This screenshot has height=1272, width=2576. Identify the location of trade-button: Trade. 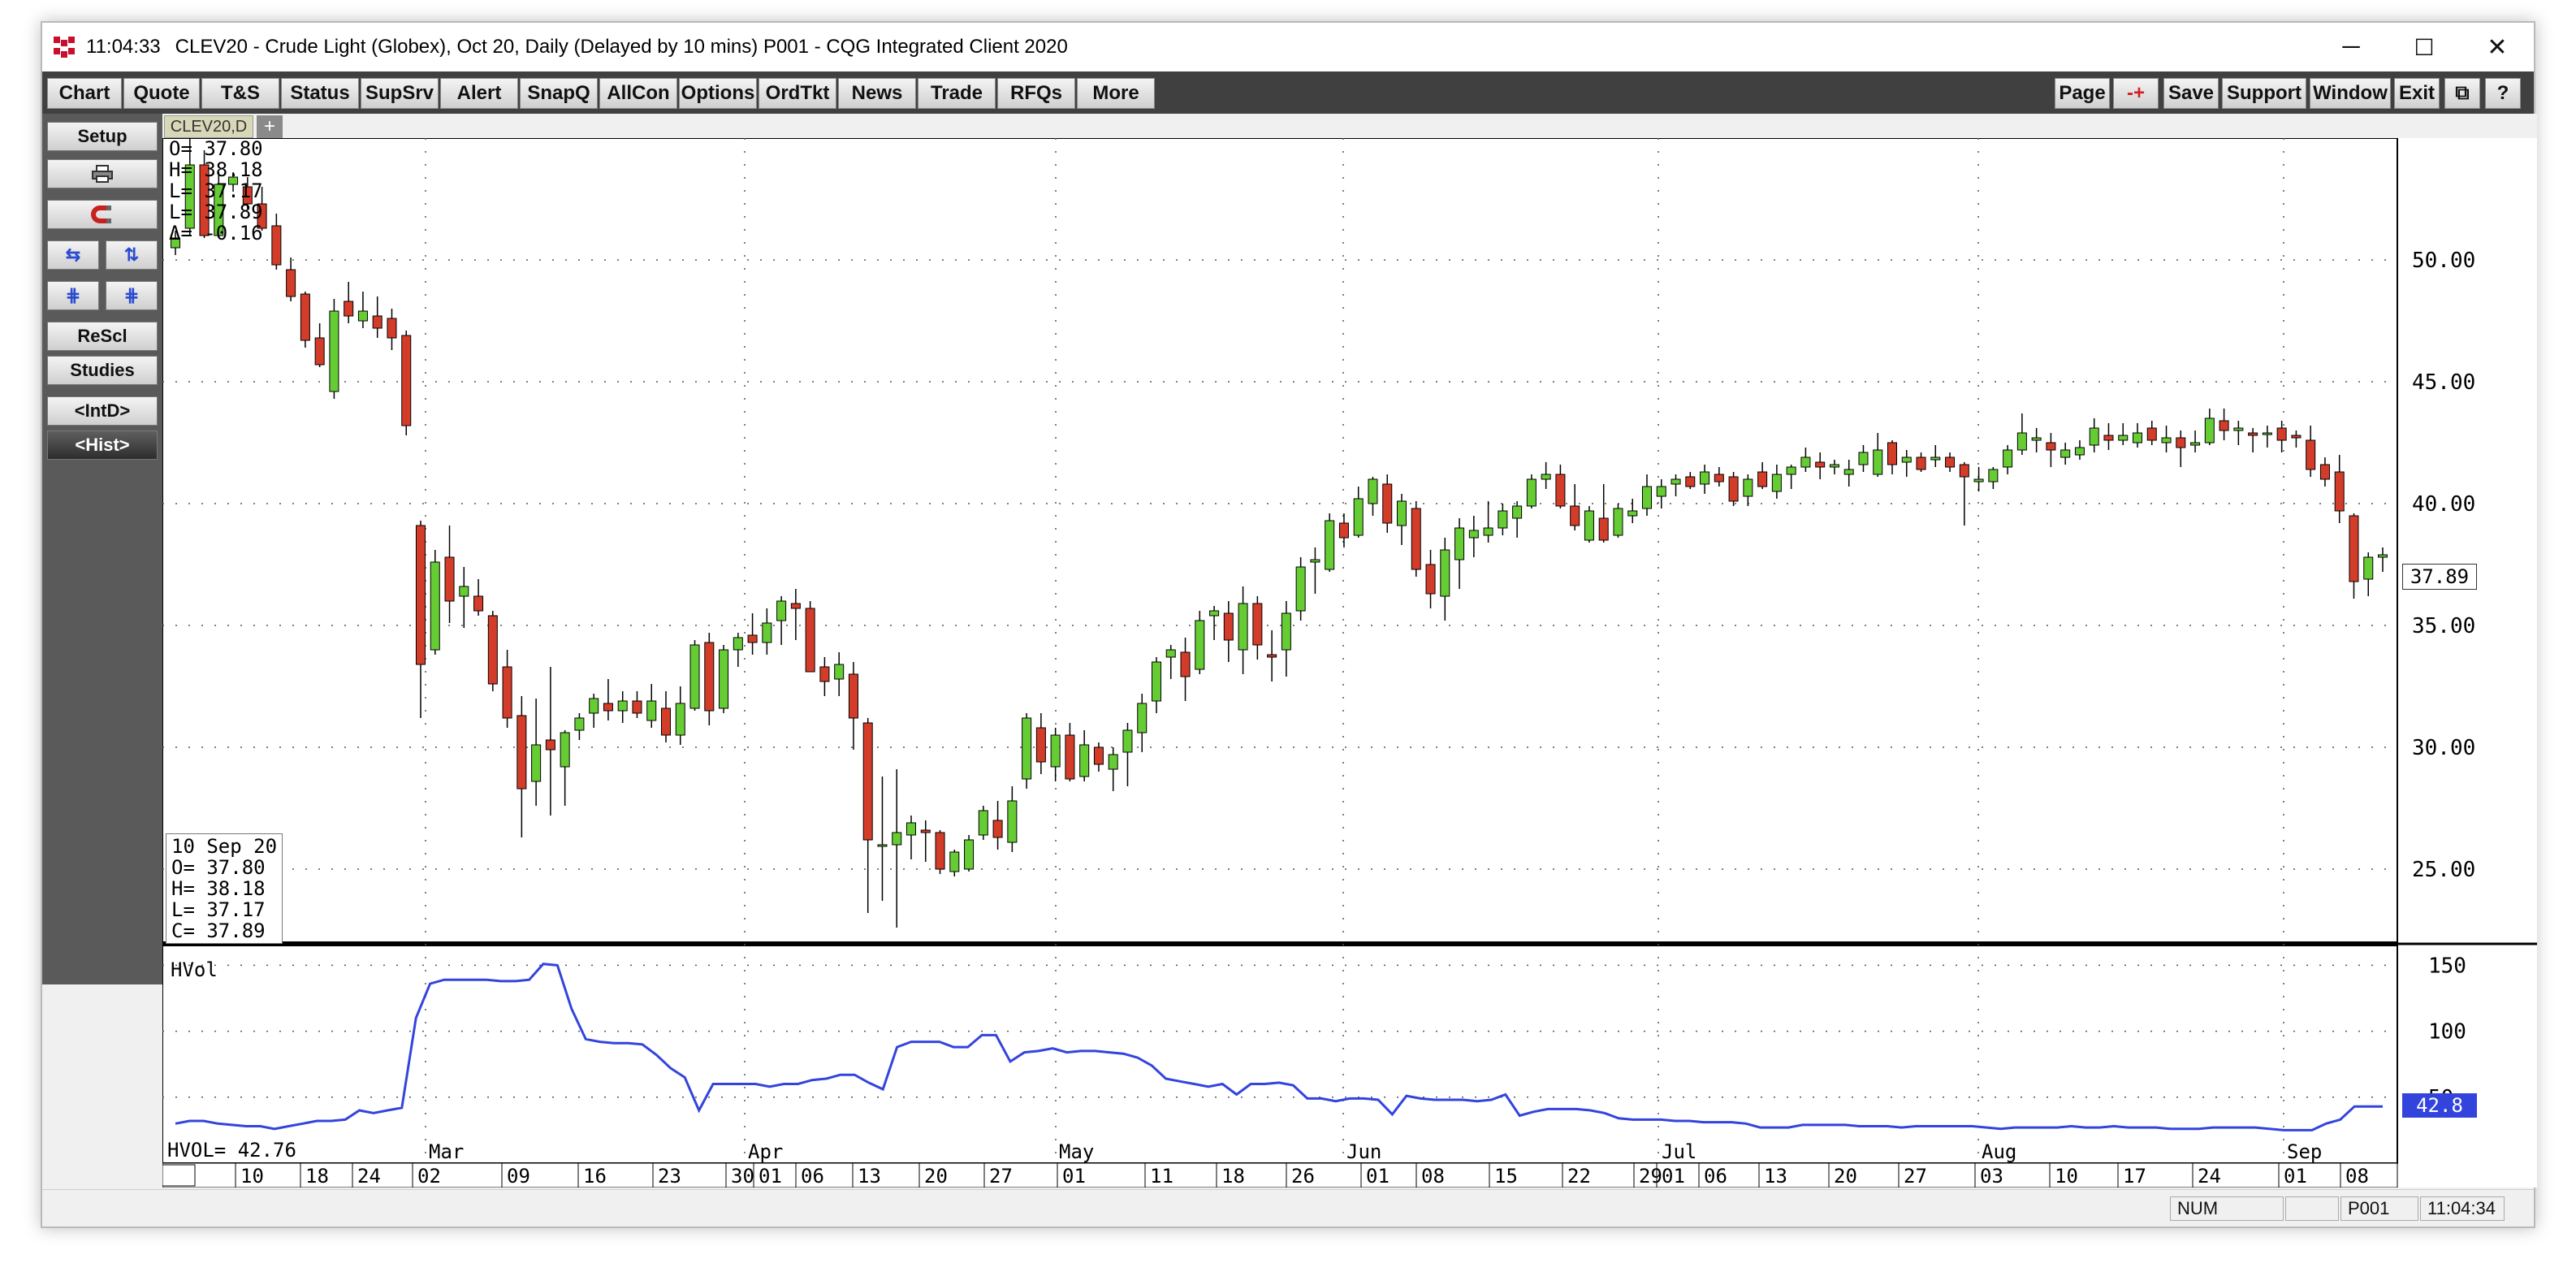
(957, 93).